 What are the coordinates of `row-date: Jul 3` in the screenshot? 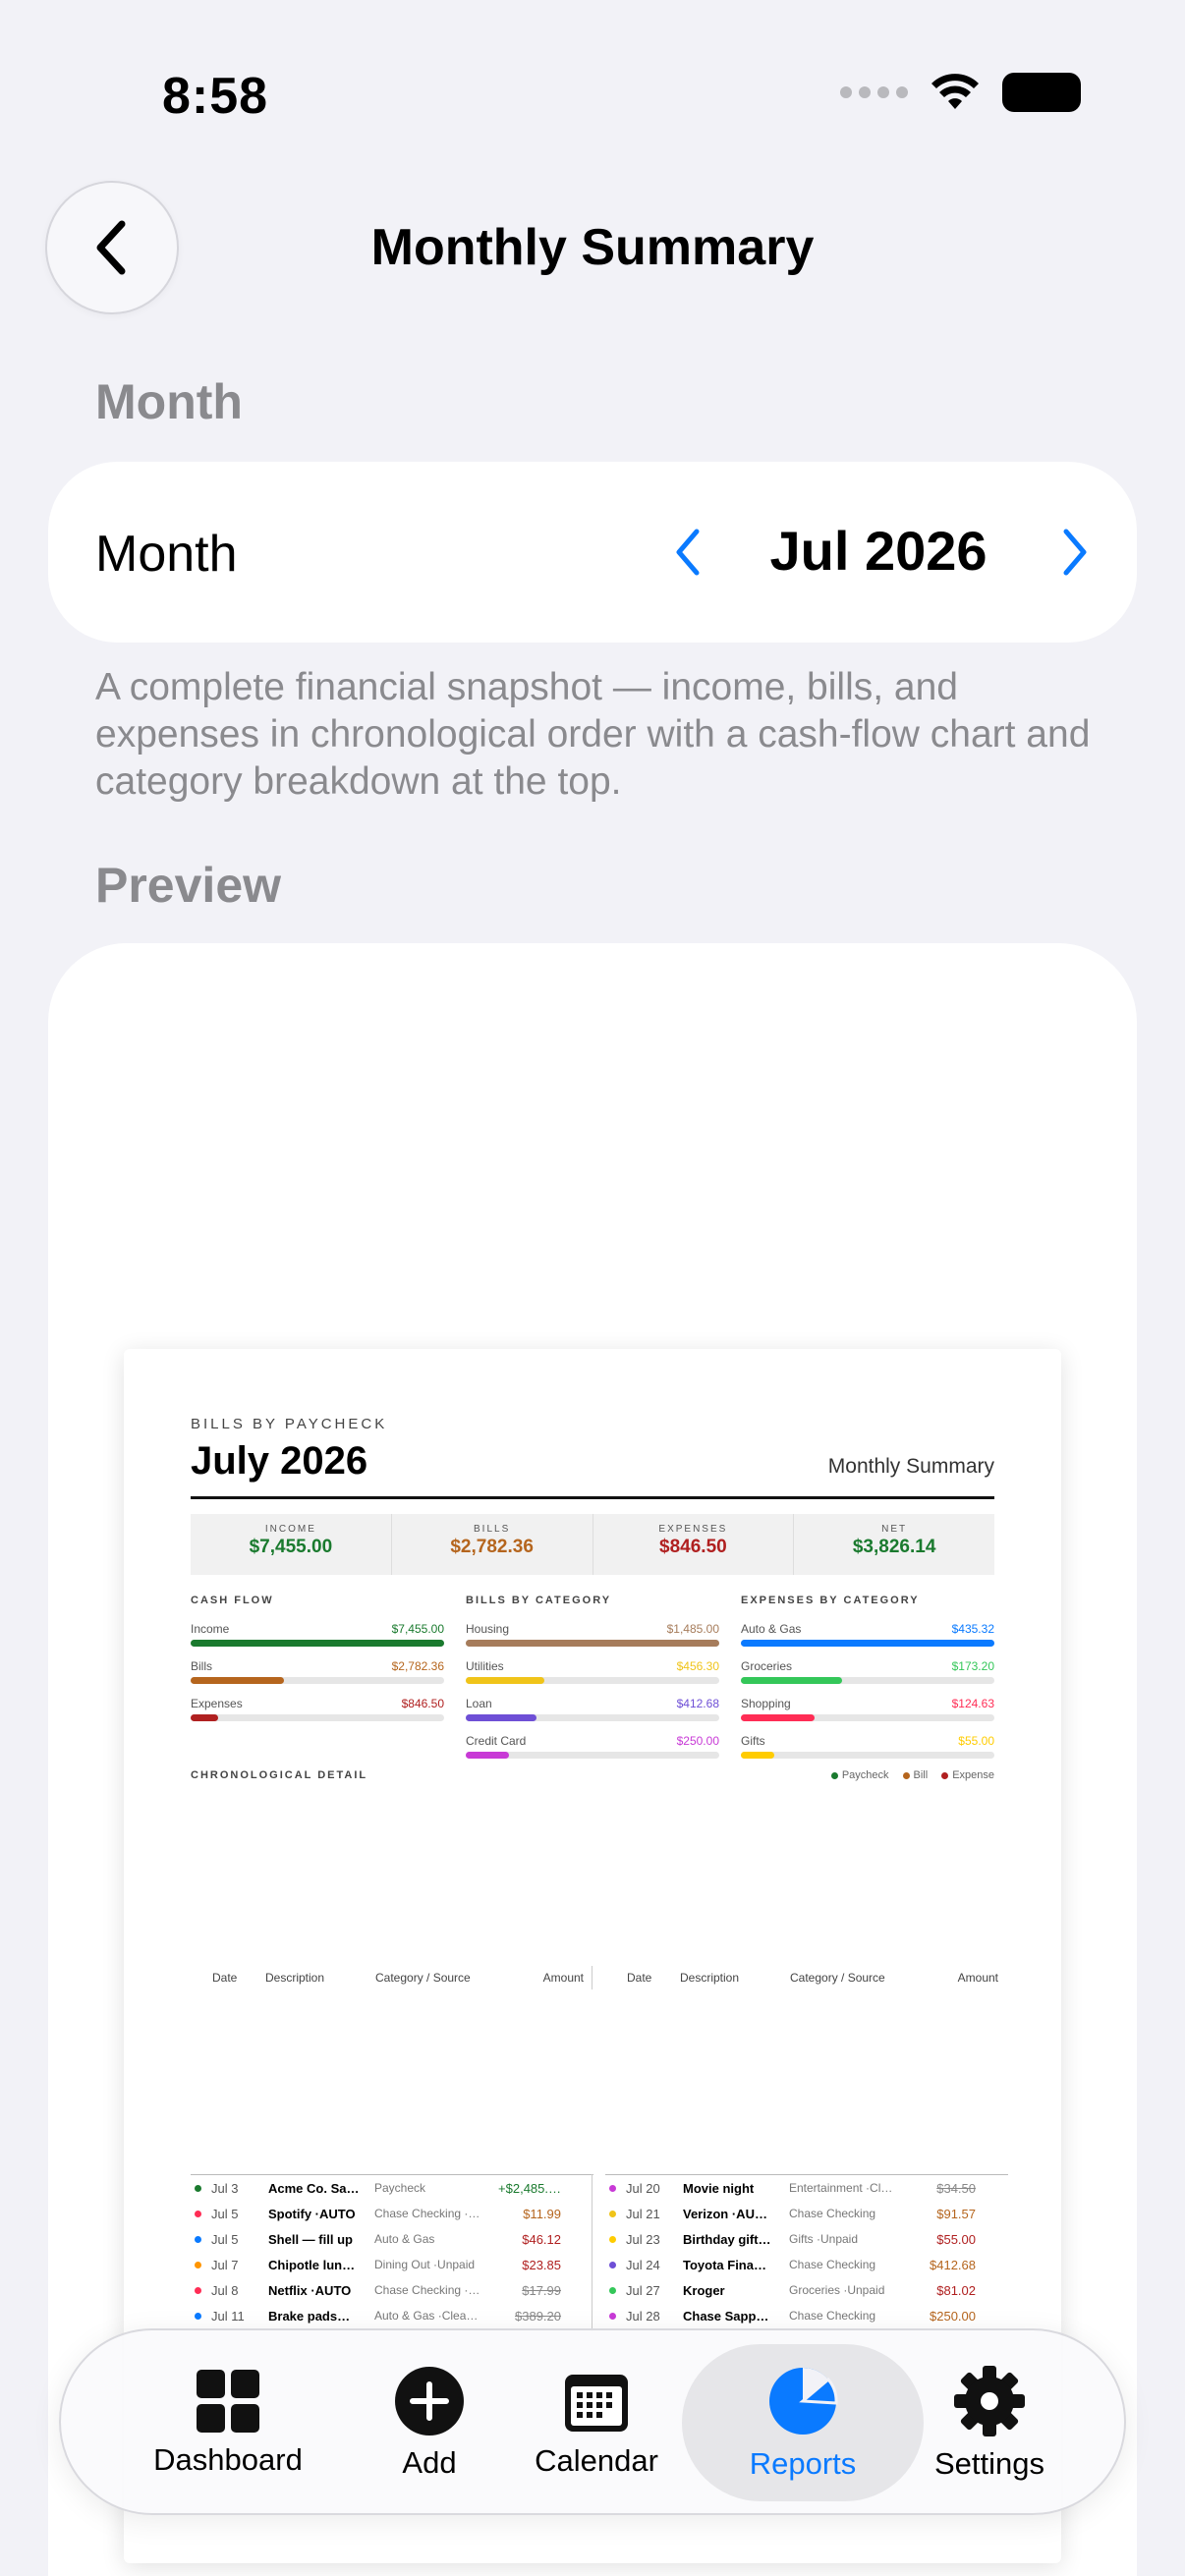 It's located at (225, 2188).